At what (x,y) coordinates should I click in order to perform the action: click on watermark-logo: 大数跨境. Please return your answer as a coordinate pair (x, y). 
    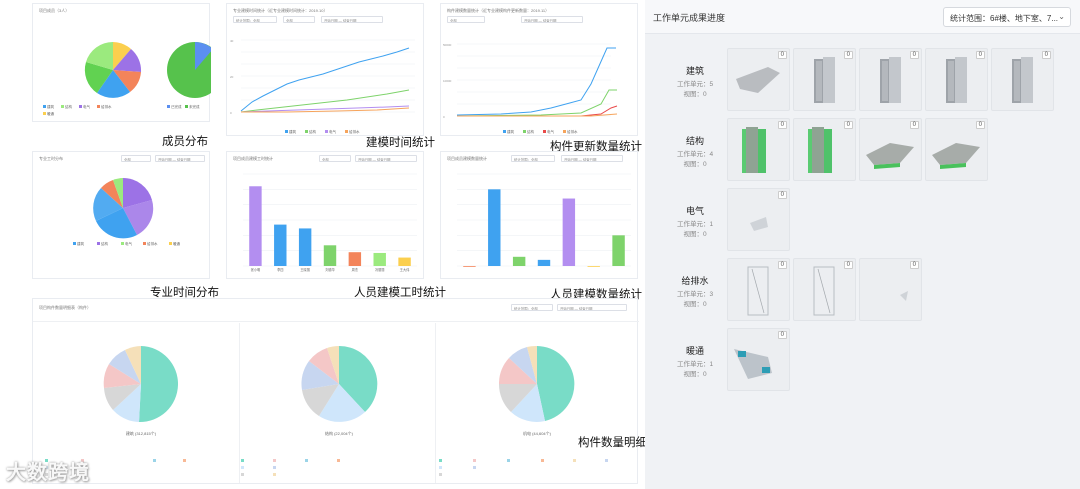
    Looking at the image, I should click on (48, 473).